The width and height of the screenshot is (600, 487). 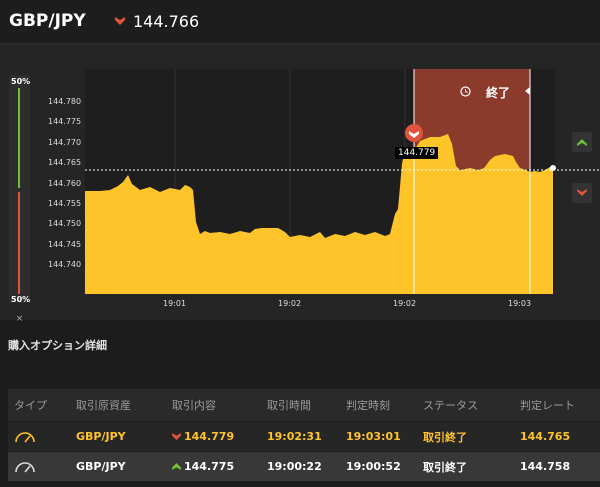 I want to click on row-judge-rate: 144.765, so click(x=545, y=436).